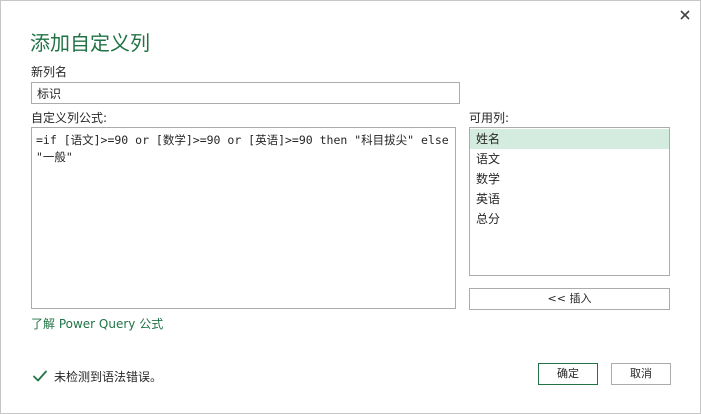  I want to click on syntax-status-message: 未检测到语法错误。, so click(108, 376).